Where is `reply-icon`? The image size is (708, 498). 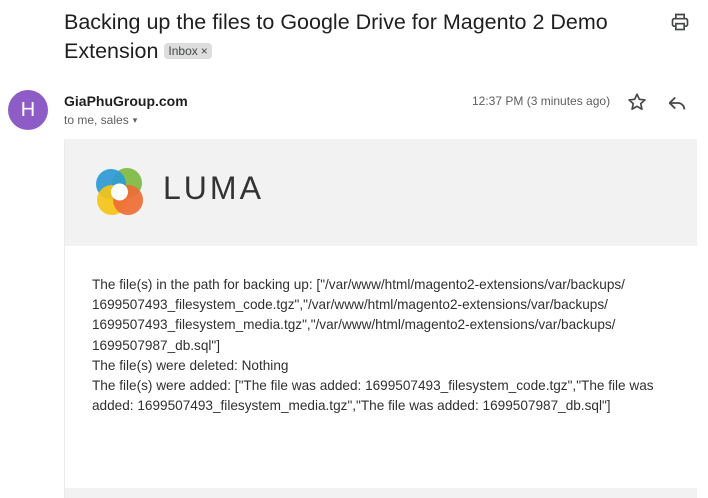 reply-icon is located at coordinates (677, 103).